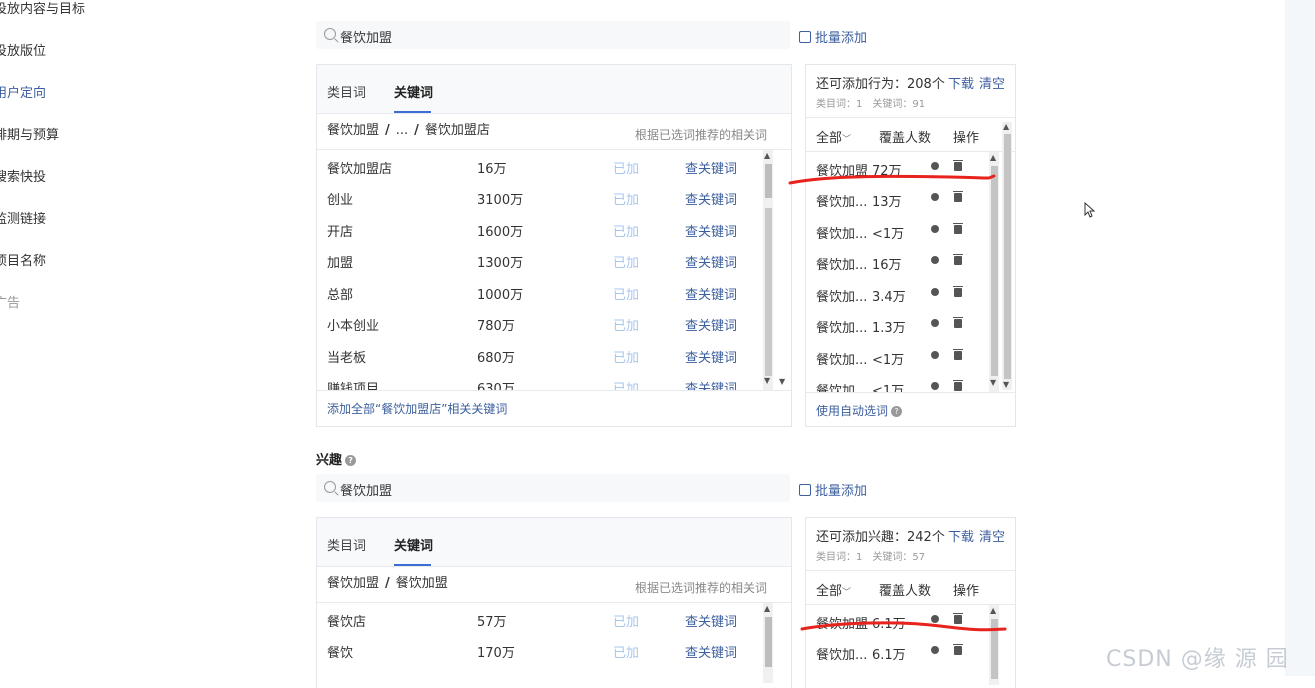  What do you see at coordinates (897, 403) in the screenshot?
I see `red-annotation-strokes` at bounding box center [897, 403].